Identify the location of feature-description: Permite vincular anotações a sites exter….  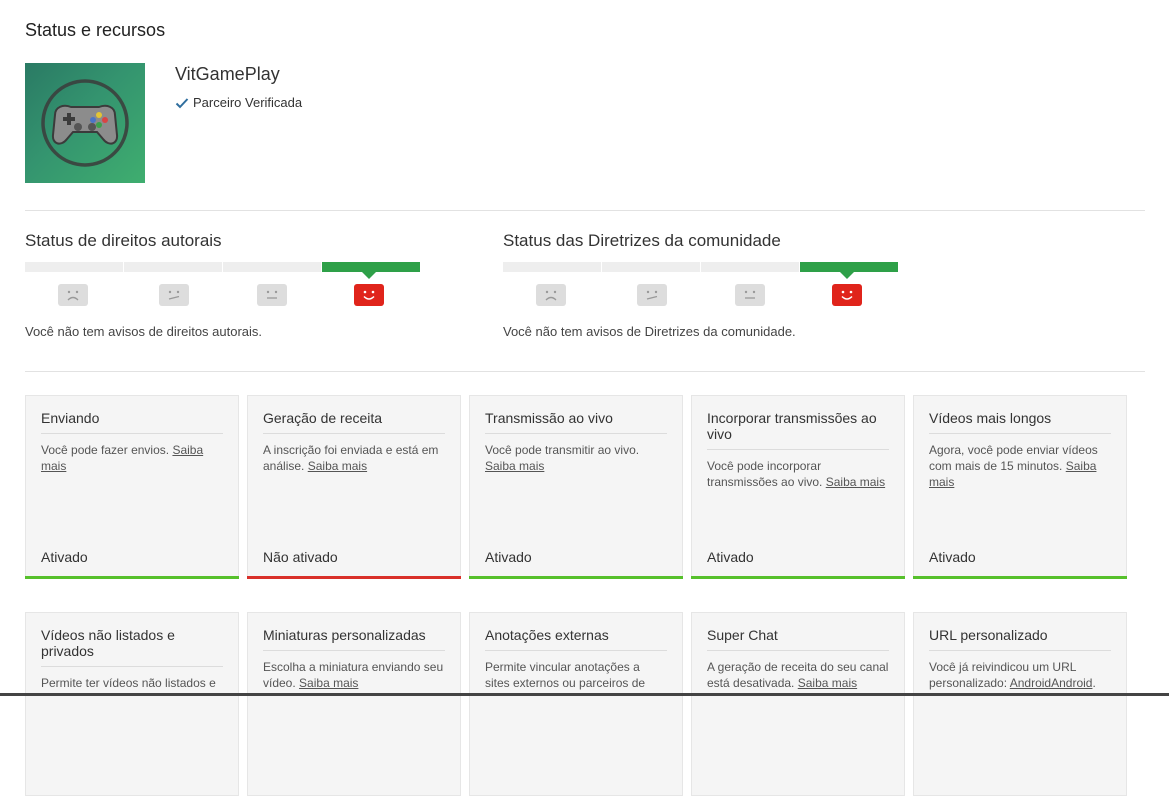
(565, 675).